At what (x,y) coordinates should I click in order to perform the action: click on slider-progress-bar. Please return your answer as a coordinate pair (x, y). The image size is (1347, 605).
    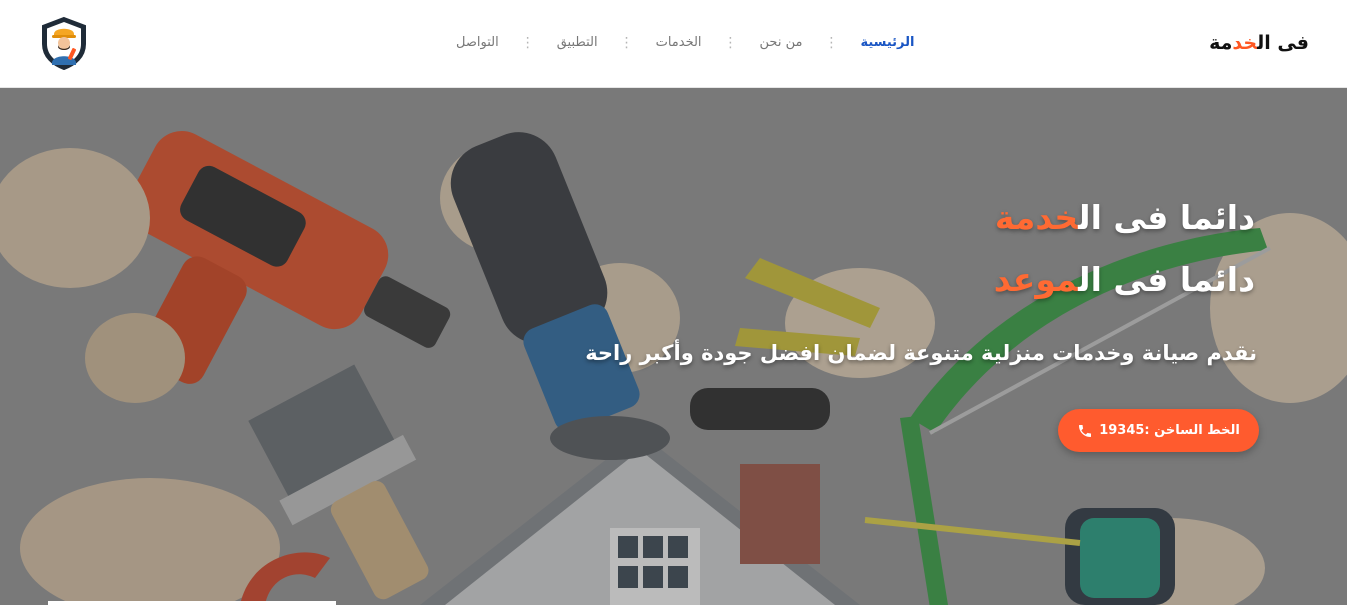
    Looking at the image, I should click on (192, 603).